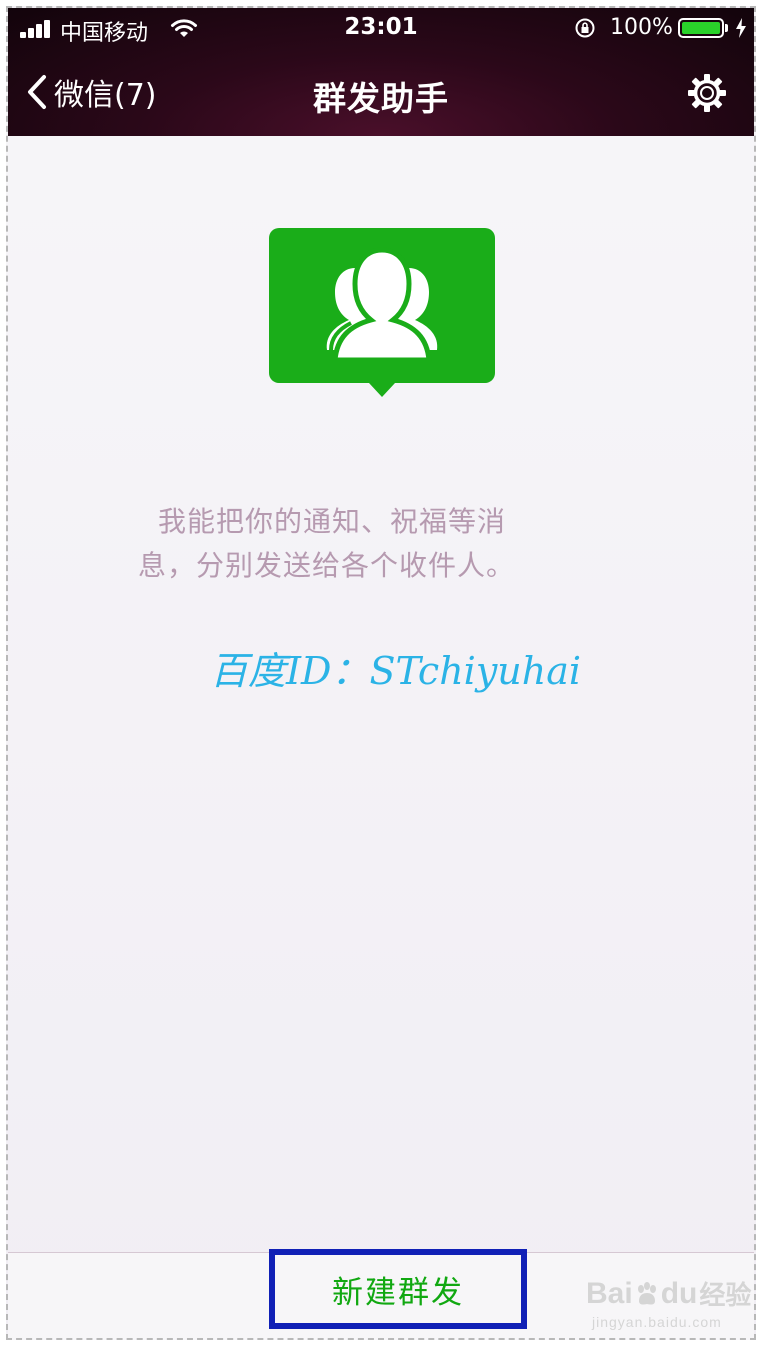 This screenshot has height=1348, width=764. Describe the element at coordinates (726, 28) in the screenshot. I see `battery-cap` at that location.